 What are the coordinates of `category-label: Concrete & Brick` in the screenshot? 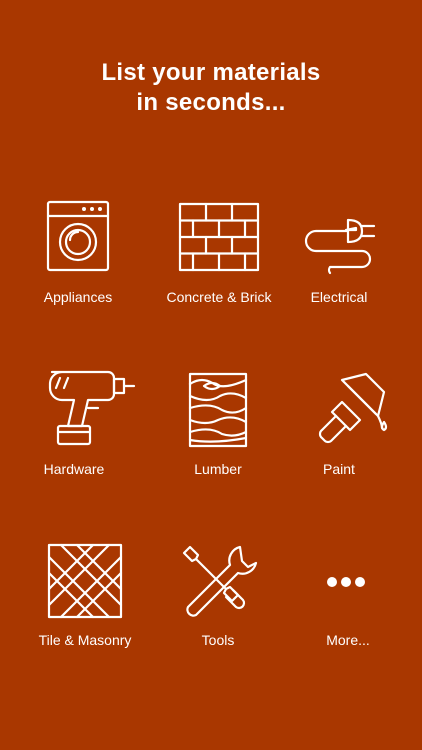 It's located at (219, 297).